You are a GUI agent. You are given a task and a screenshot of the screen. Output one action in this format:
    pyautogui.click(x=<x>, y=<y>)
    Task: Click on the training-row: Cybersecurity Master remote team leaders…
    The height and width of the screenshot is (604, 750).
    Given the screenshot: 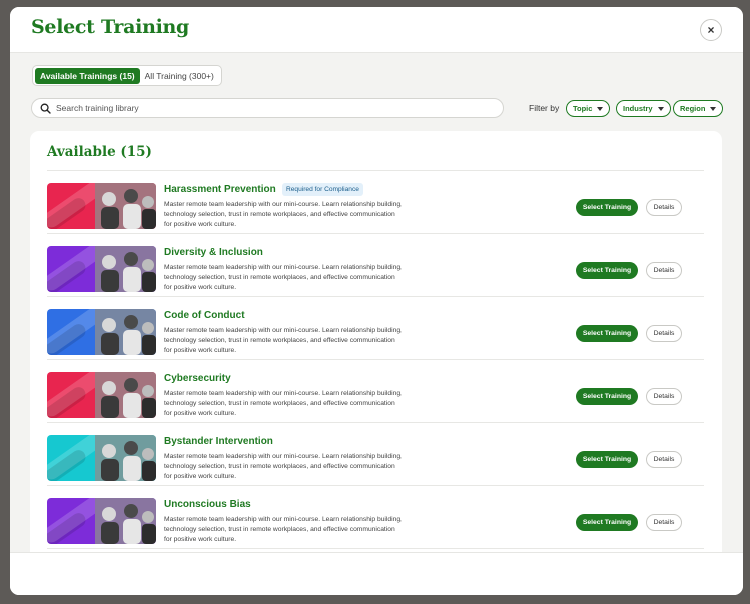 What is the action you would take?
    pyautogui.click(x=375, y=391)
    